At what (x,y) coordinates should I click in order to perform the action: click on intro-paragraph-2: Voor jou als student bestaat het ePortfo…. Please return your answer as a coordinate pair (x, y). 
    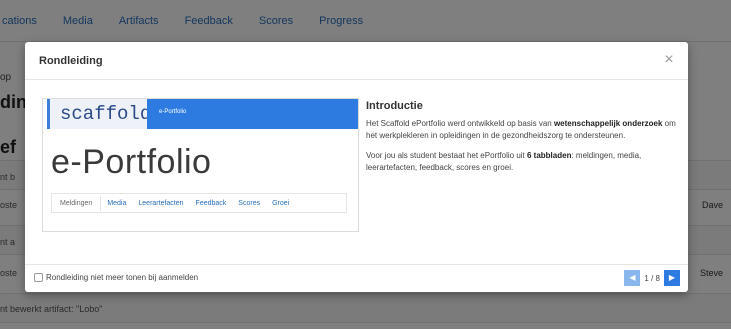
    Looking at the image, I should click on (504, 161).